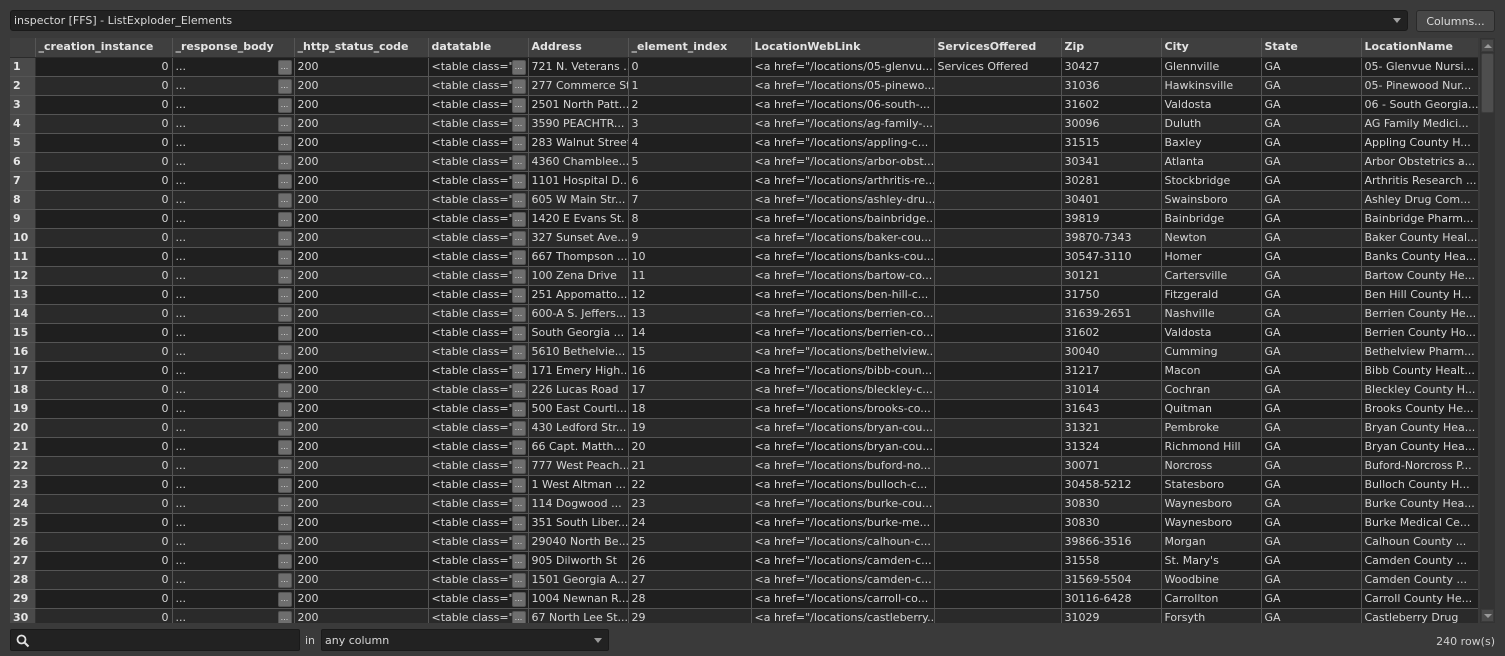  What do you see at coordinates (1211, 615) in the screenshot?
I see `city-cell: Forsyth` at bounding box center [1211, 615].